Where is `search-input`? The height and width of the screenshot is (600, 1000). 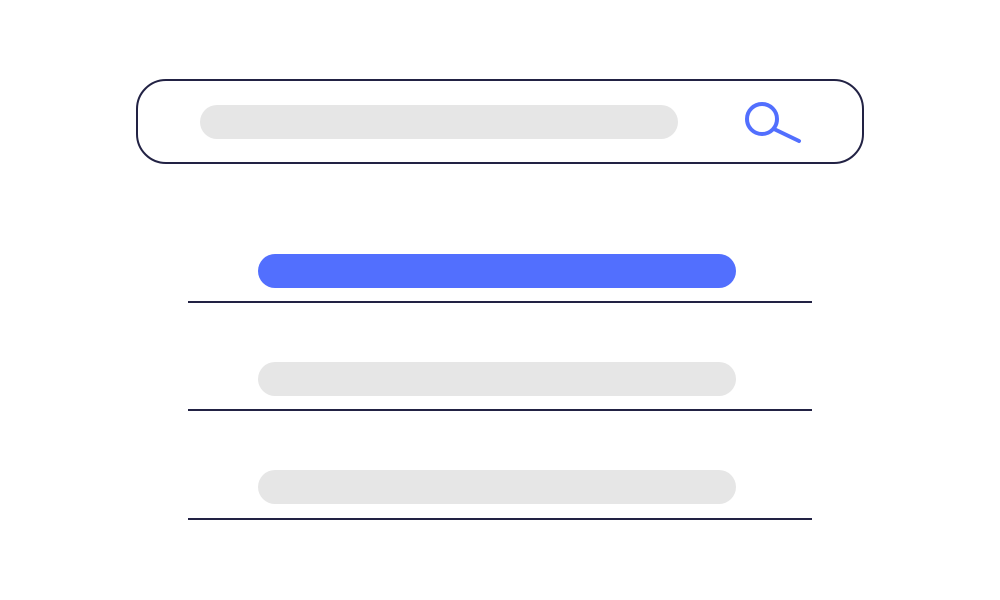 search-input is located at coordinates (439, 122).